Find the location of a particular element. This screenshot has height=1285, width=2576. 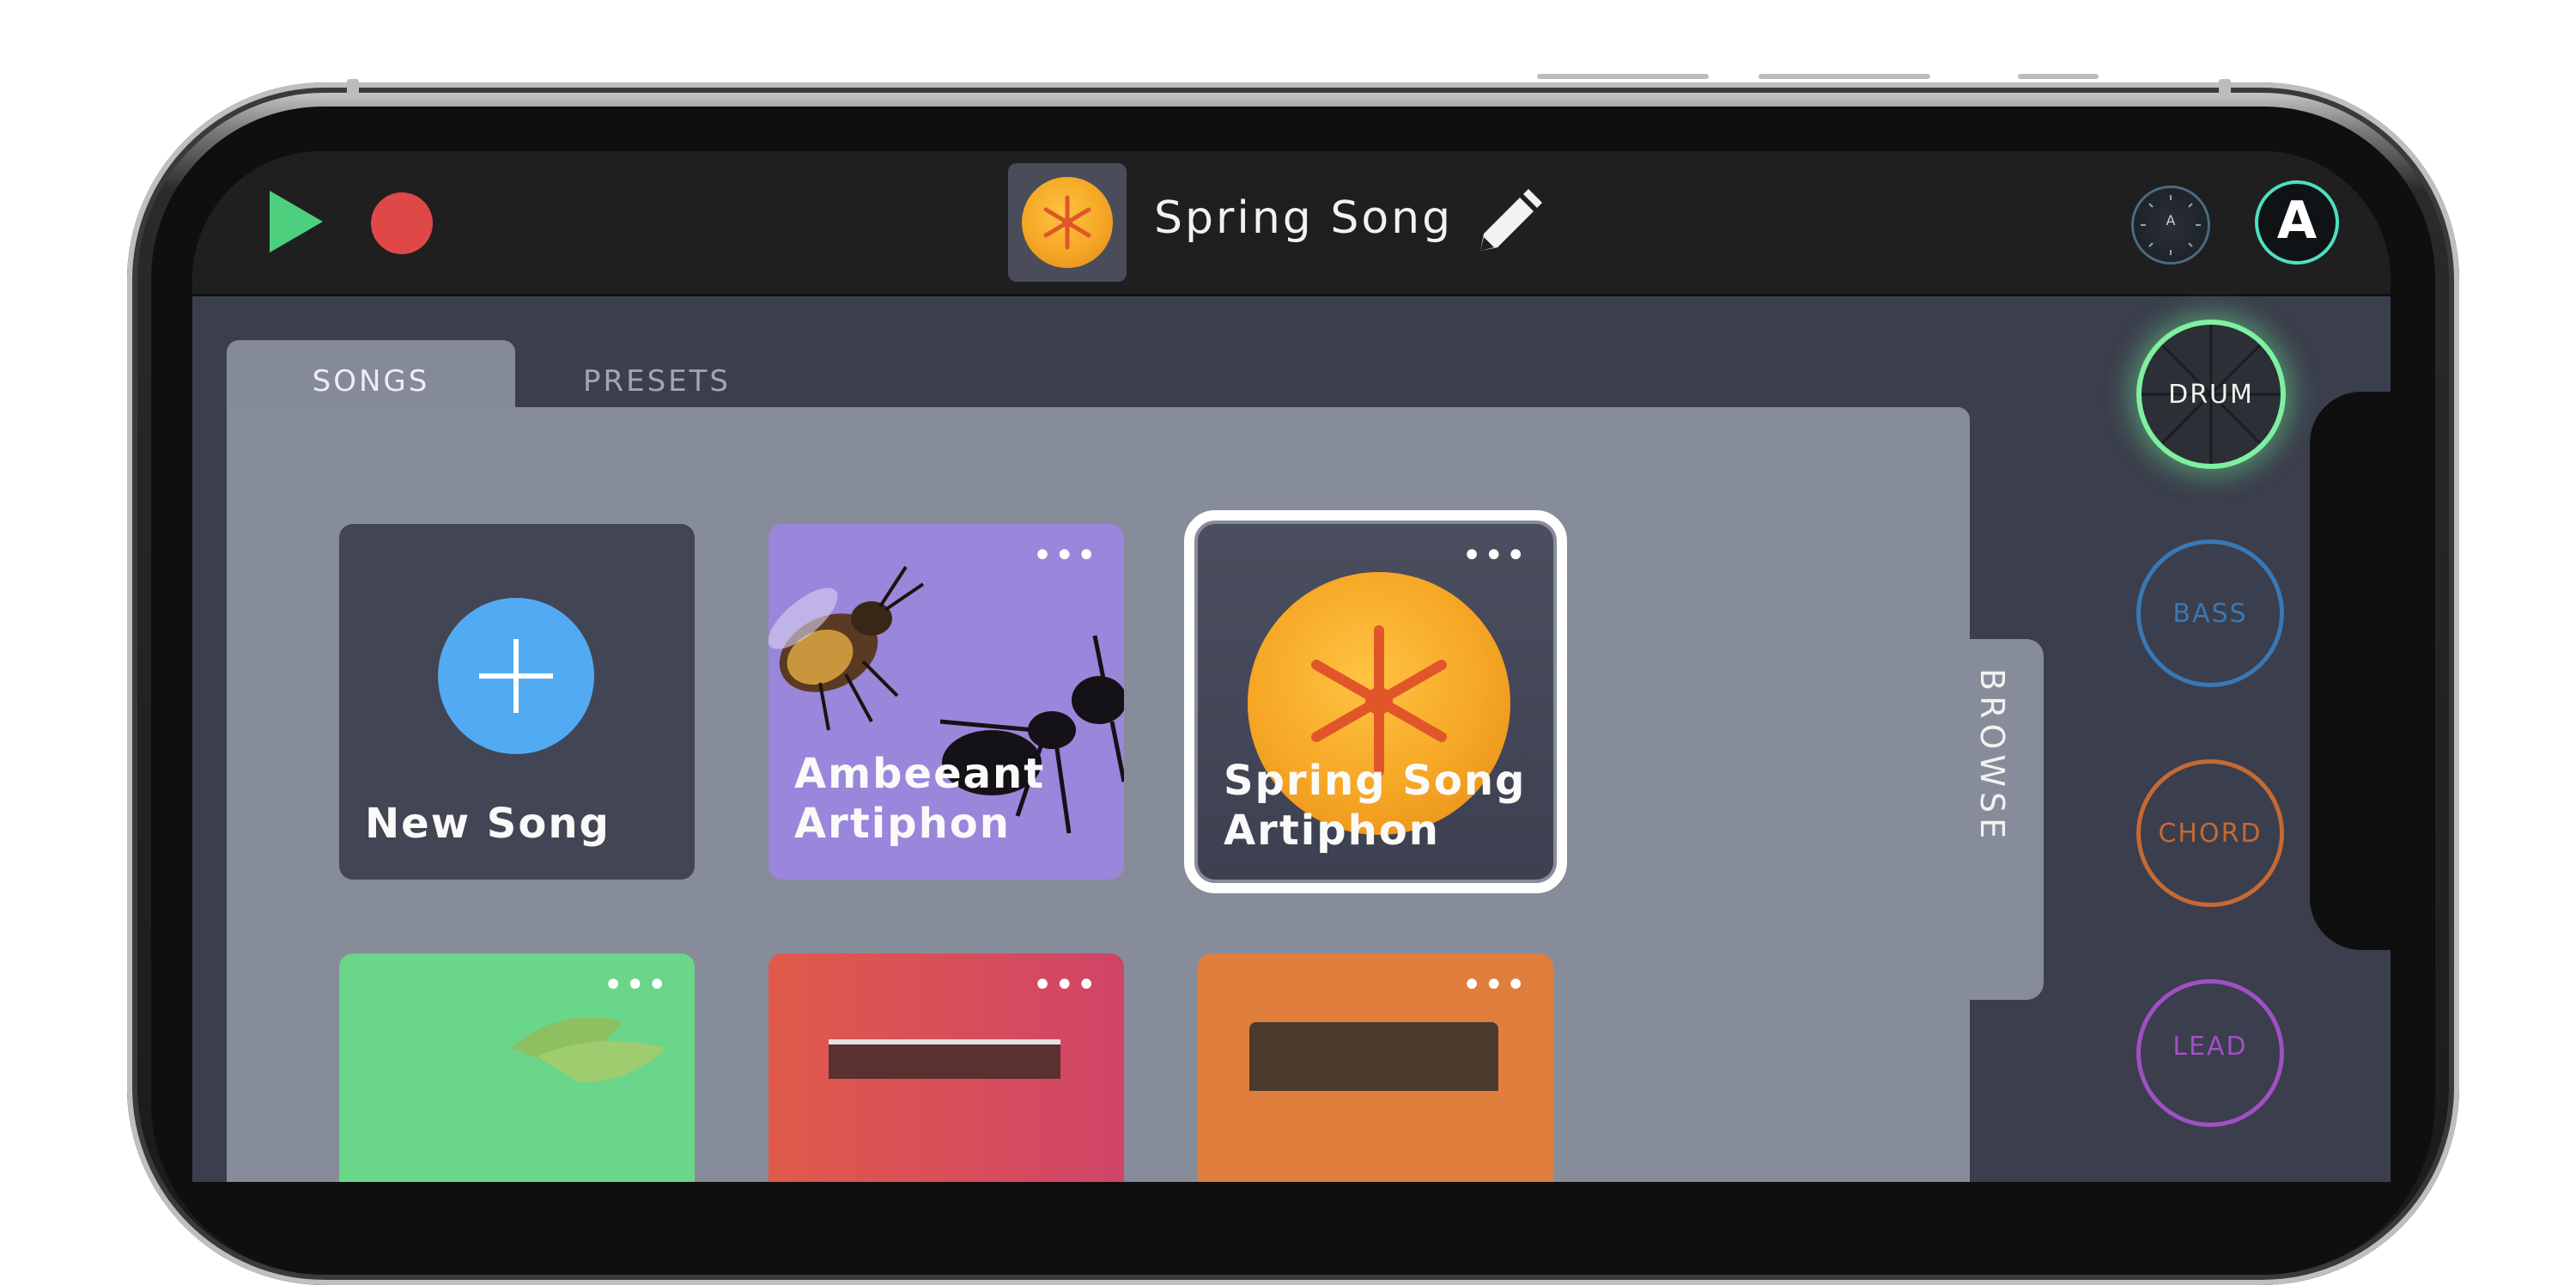

song-card-red: ••• is located at coordinates (947, 1067).